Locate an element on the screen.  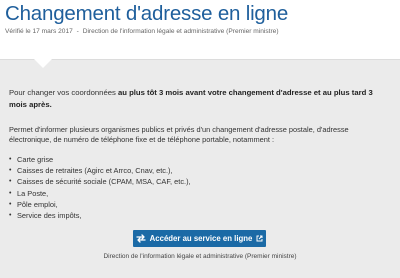
list-item-label: Service des impôts, is located at coordinates (49, 216).